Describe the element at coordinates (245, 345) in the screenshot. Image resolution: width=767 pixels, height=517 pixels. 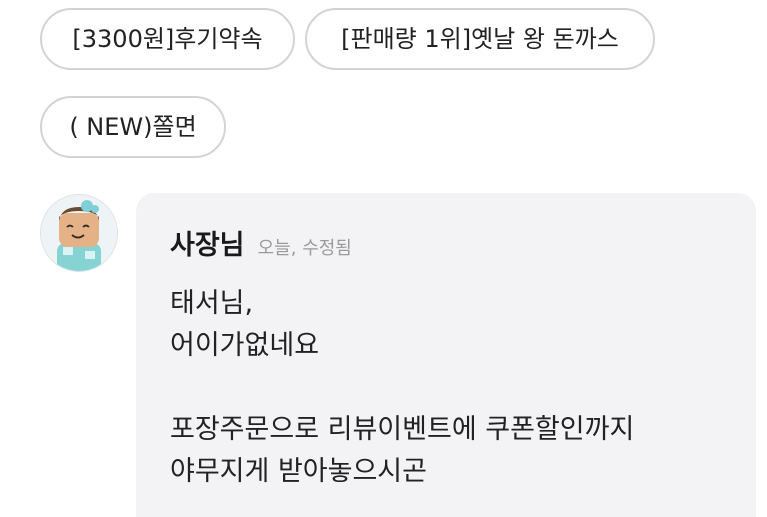
I see `reply-line: 어이가없네요` at that location.